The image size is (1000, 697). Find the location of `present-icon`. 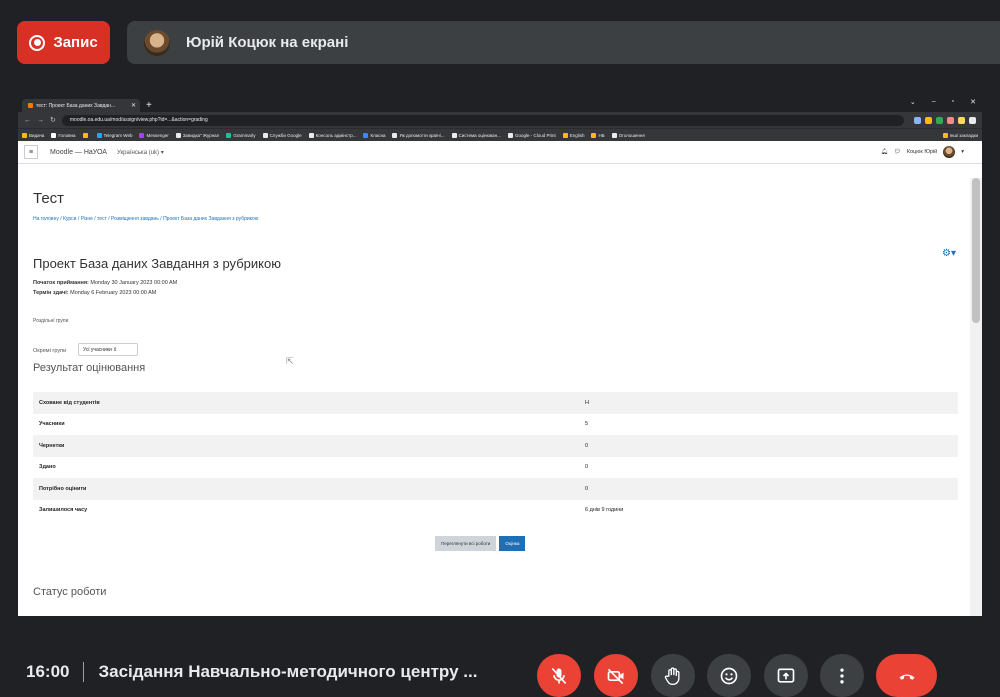

present-icon is located at coordinates (786, 675).